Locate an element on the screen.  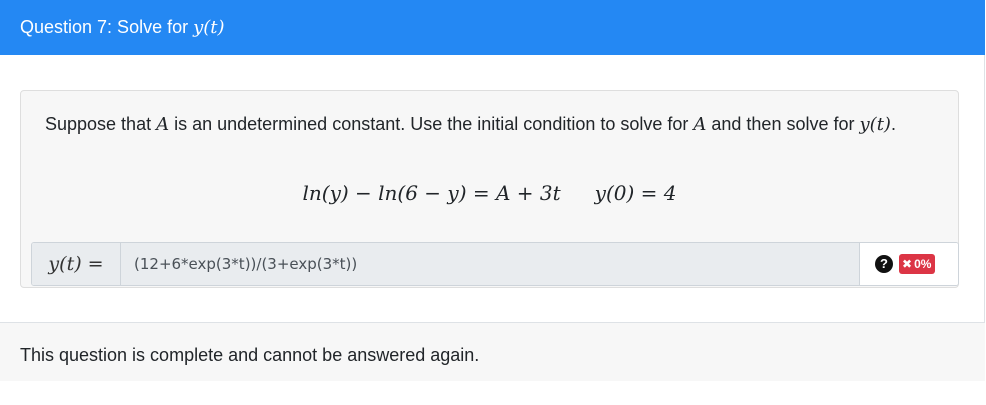
initial-condition: y(0) = 4 is located at coordinates (635, 193).